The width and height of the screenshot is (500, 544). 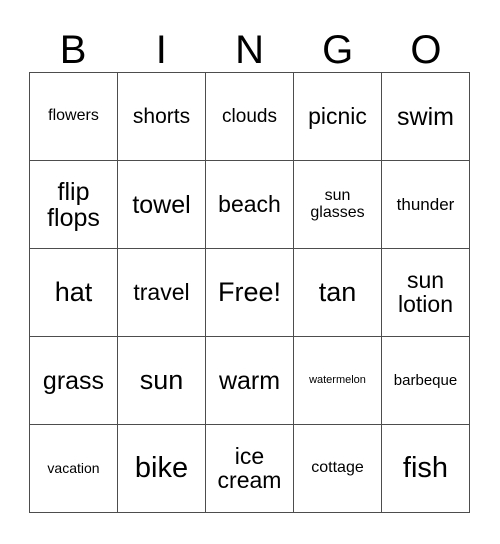 I want to click on bingo-cell-label: ice cream, so click(x=249, y=467).